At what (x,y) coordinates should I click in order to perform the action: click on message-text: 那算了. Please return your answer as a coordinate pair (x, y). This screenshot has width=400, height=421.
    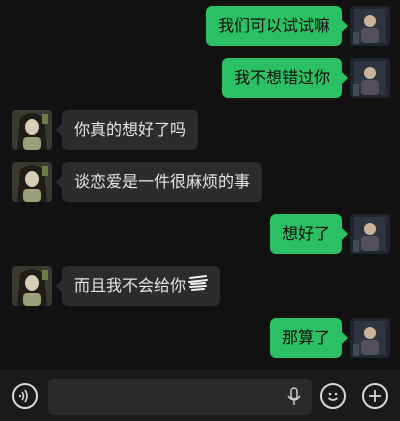
    Looking at the image, I should click on (305, 337).